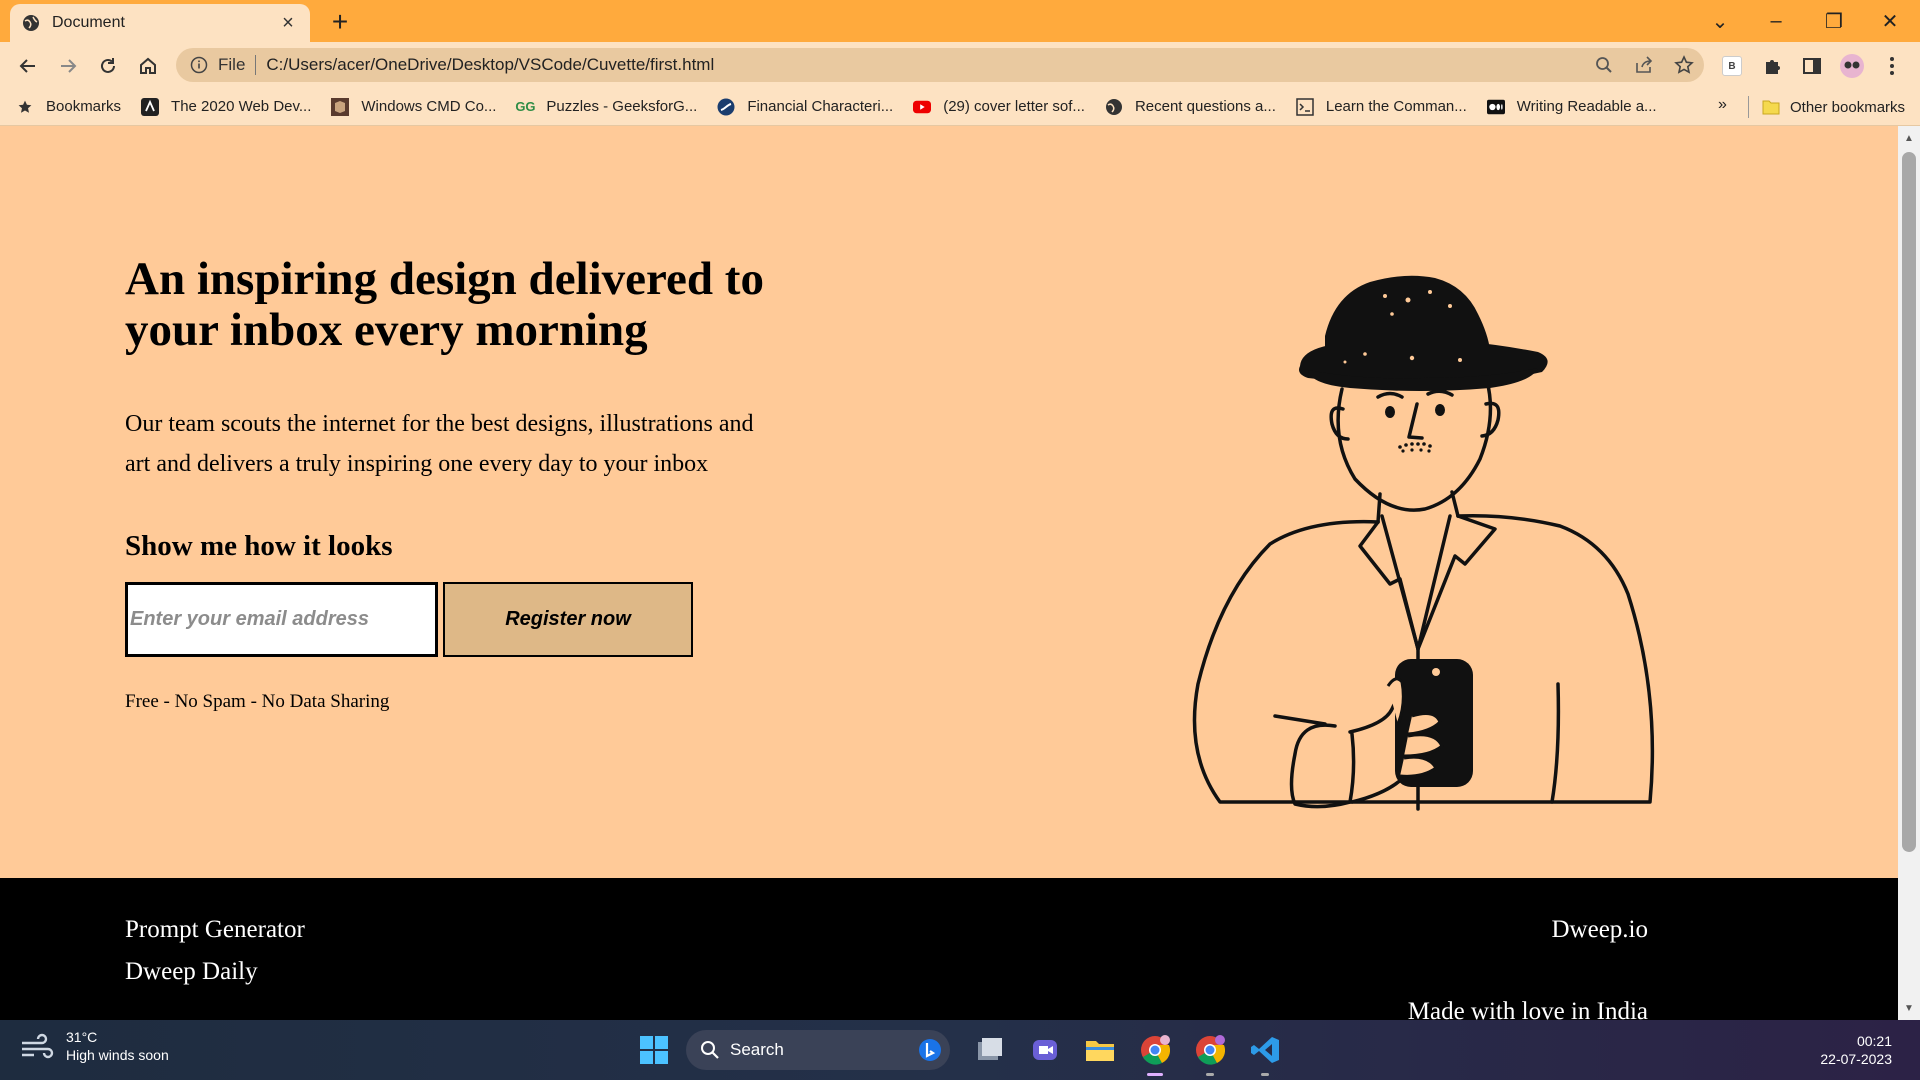 Image resolution: width=1920 pixels, height=1080 pixels. I want to click on tab-document: Document ×, so click(160, 23).